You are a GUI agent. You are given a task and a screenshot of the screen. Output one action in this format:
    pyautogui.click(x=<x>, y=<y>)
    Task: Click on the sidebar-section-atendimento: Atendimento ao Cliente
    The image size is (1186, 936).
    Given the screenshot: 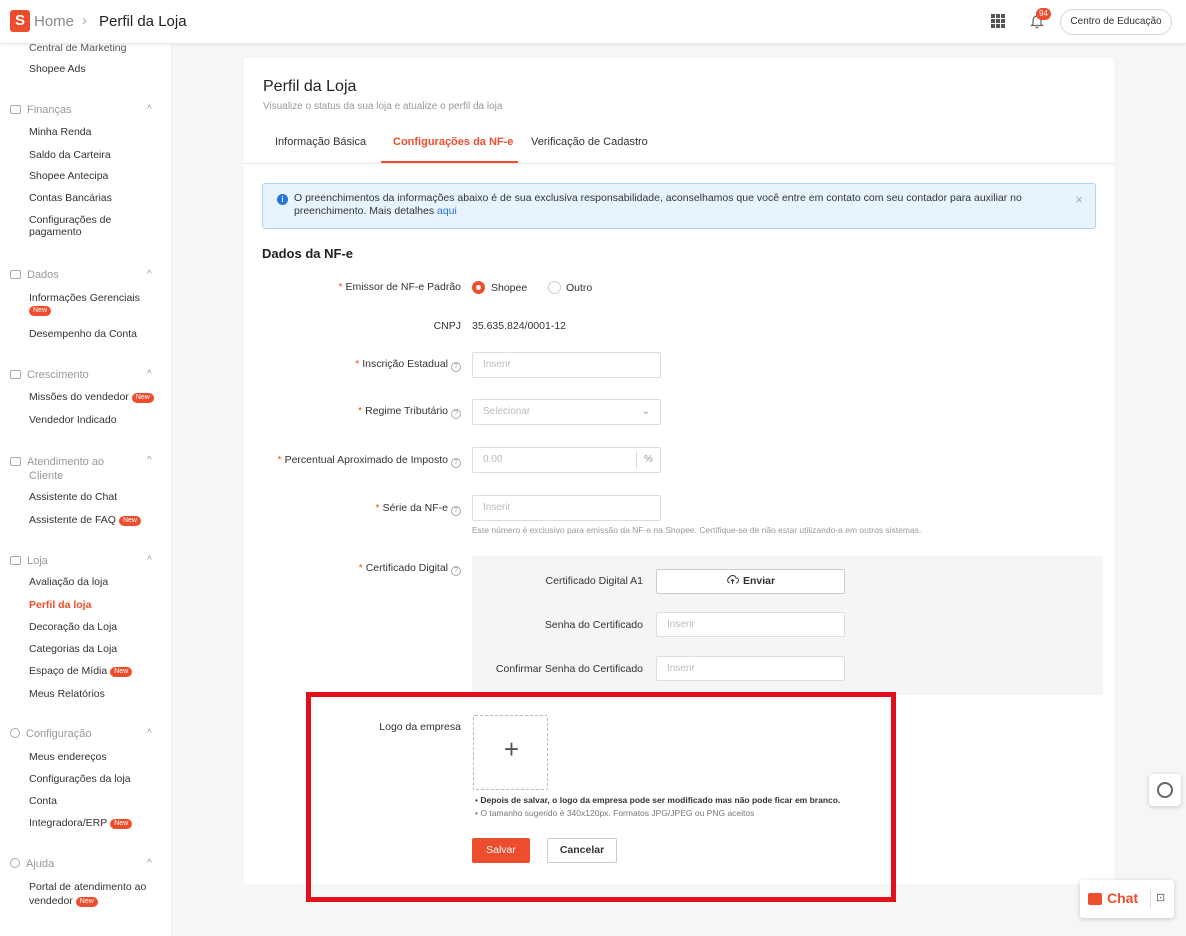 What is the action you would take?
    pyautogui.click(x=57, y=469)
    